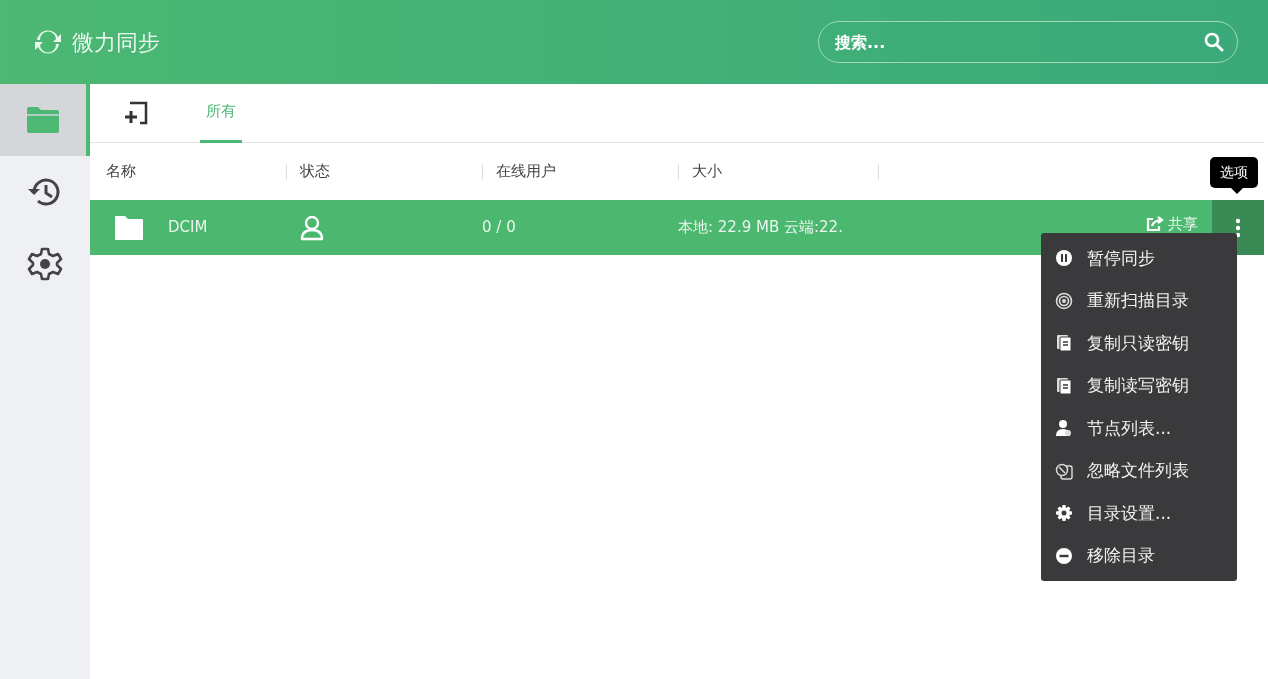 This screenshot has height=679, width=1268. Describe the element at coordinates (1064, 258) in the screenshot. I see `pause-icon` at that location.